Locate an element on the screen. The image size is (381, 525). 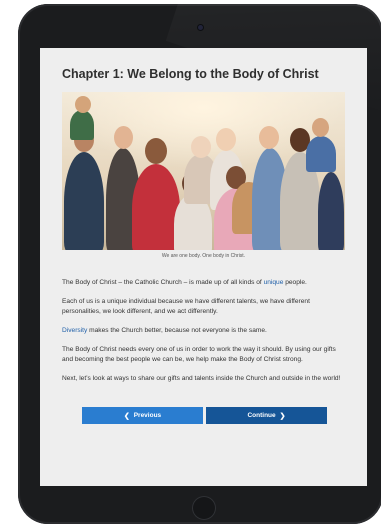
home-button is located at coordinates (204, 508).